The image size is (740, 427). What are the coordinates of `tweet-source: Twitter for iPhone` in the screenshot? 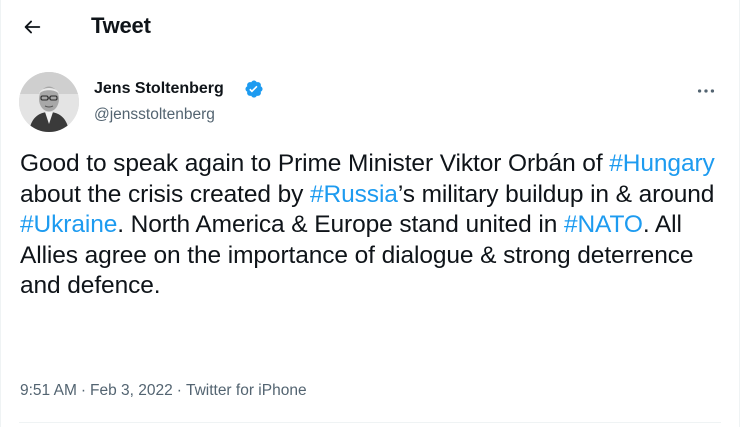 It's located at (246, 390).